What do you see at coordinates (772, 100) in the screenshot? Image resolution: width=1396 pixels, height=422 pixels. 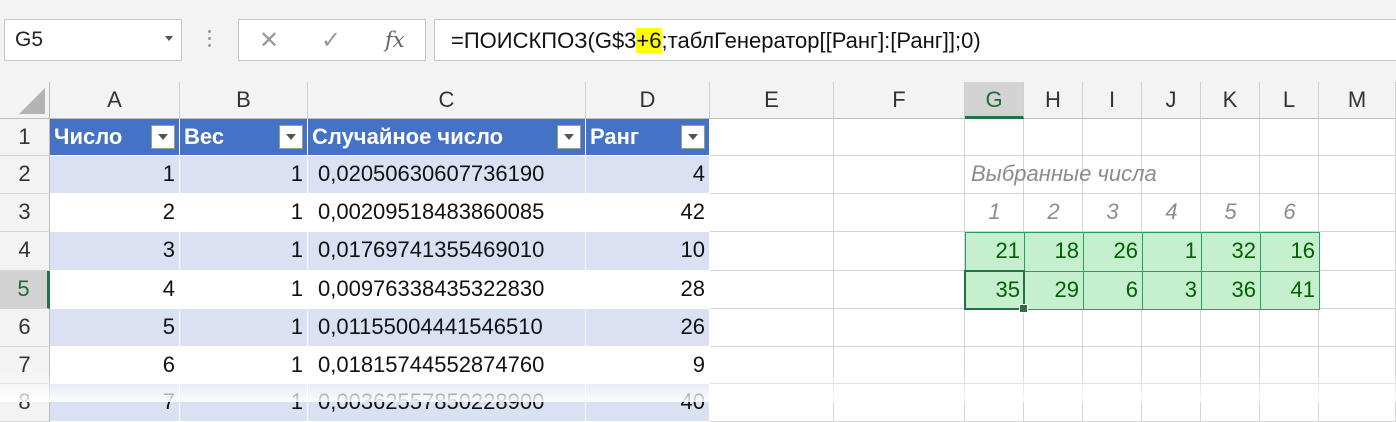 I see `column-header-e: E` at bounding box center [772, 100].